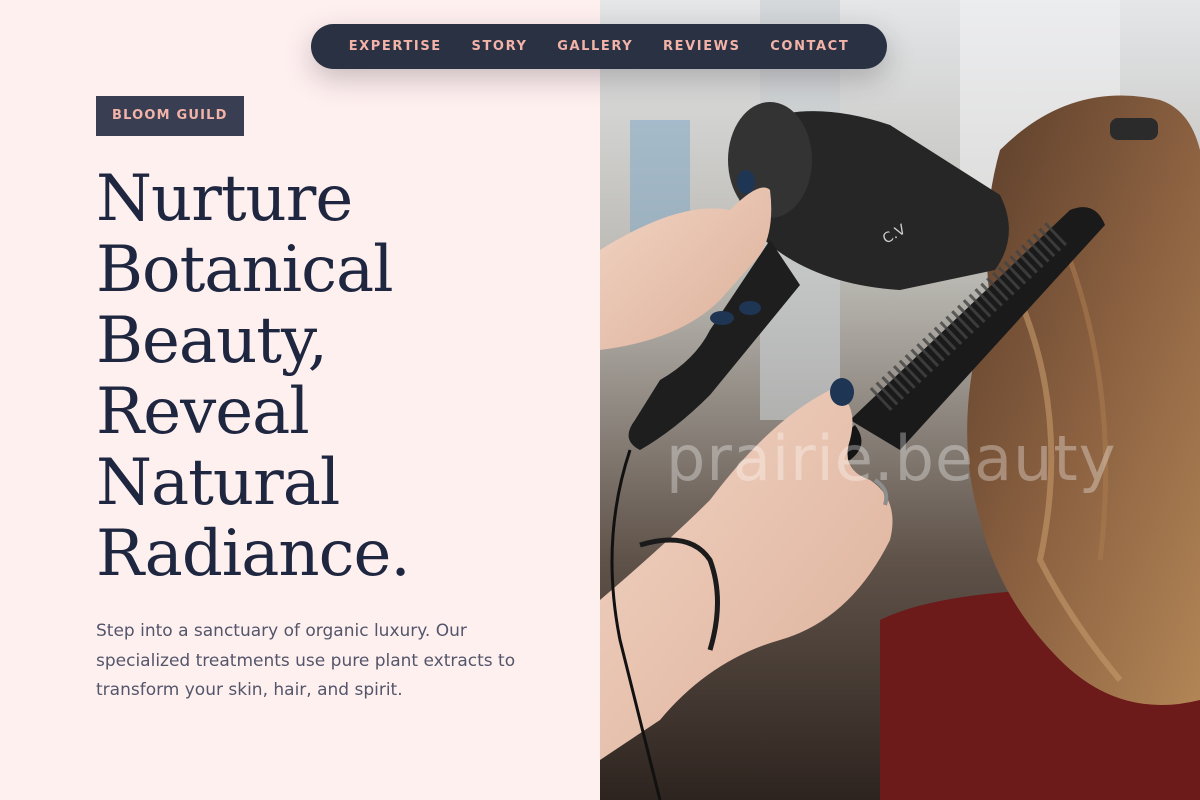 Image resolution: width=1200 pixels, height=800 pixels. What do you see at coordinates (170, 116) in the screenshot?
I see `brand-badge: BLOOM GUILD` at bounding box center [170, 116].